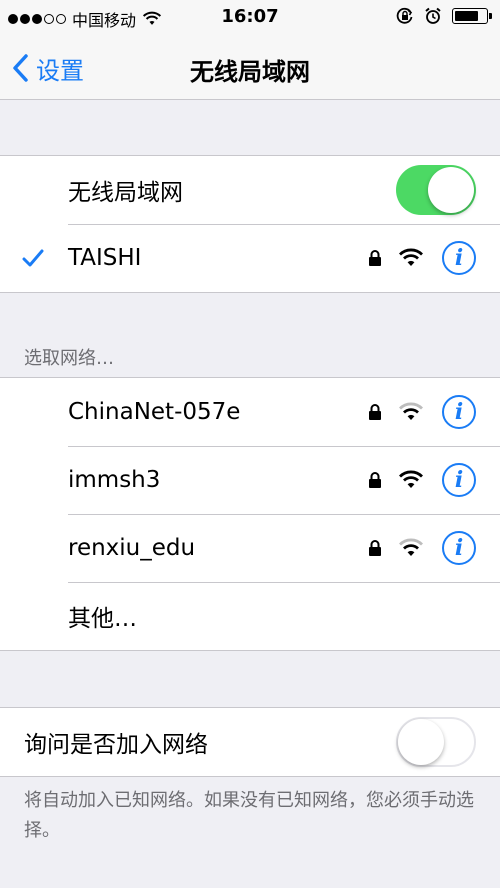 The height and width of the screenshot is (888, 500). I want to click on network-name: immsh3, so click(114, 480).